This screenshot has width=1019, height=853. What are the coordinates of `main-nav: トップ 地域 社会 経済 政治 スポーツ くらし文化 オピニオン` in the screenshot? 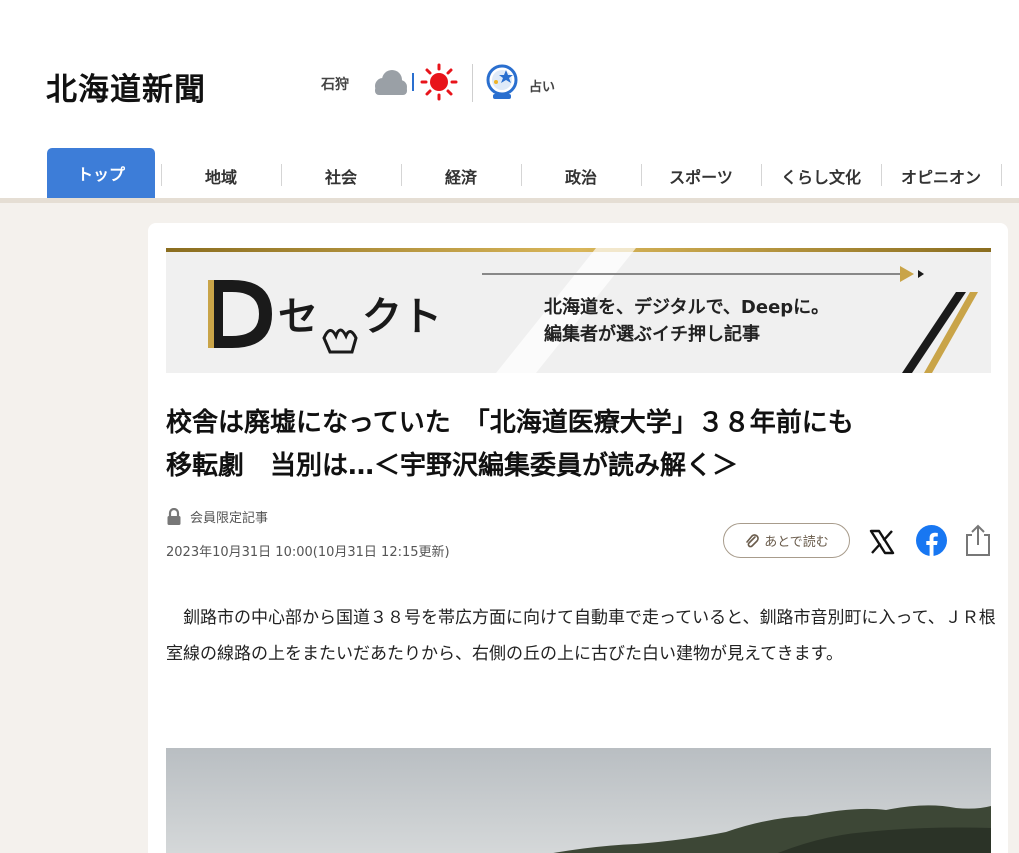 It's located at (509, 176).